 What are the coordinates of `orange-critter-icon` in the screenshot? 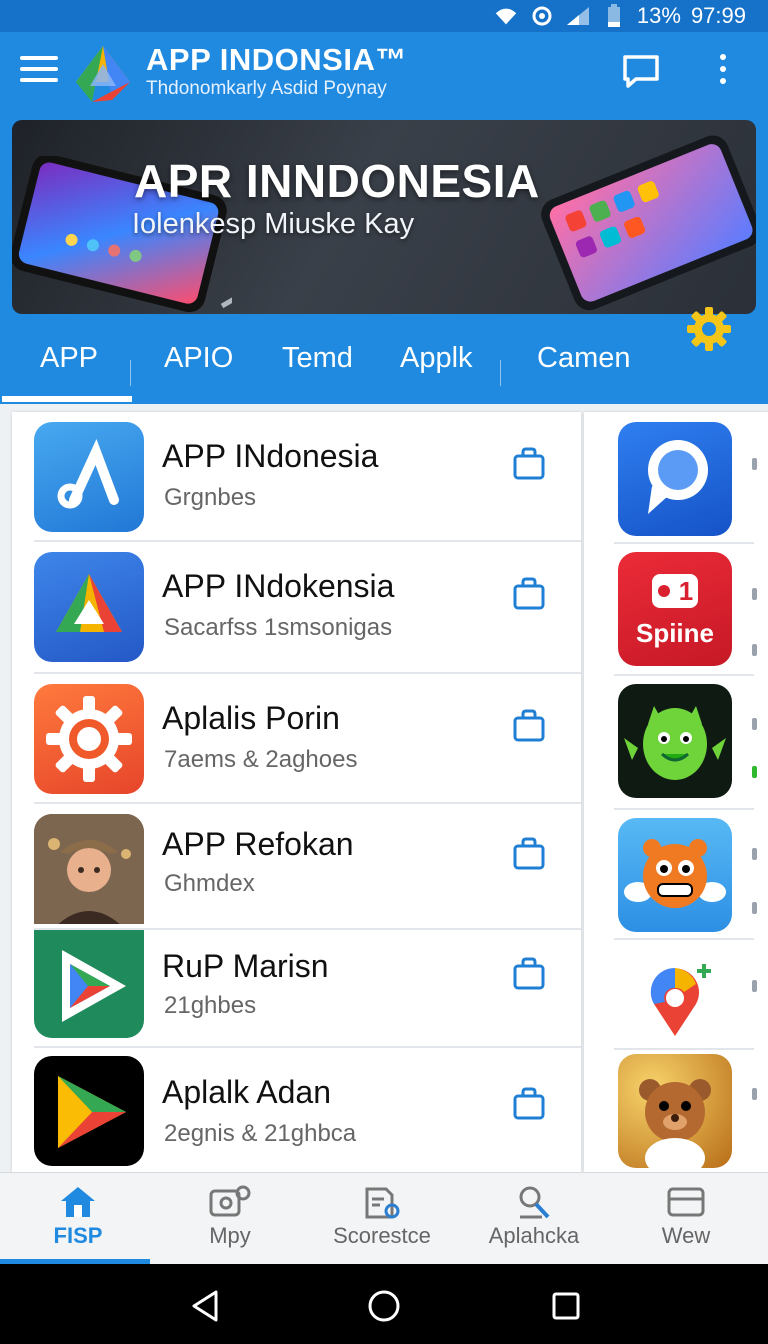 It's located at (675, 875).